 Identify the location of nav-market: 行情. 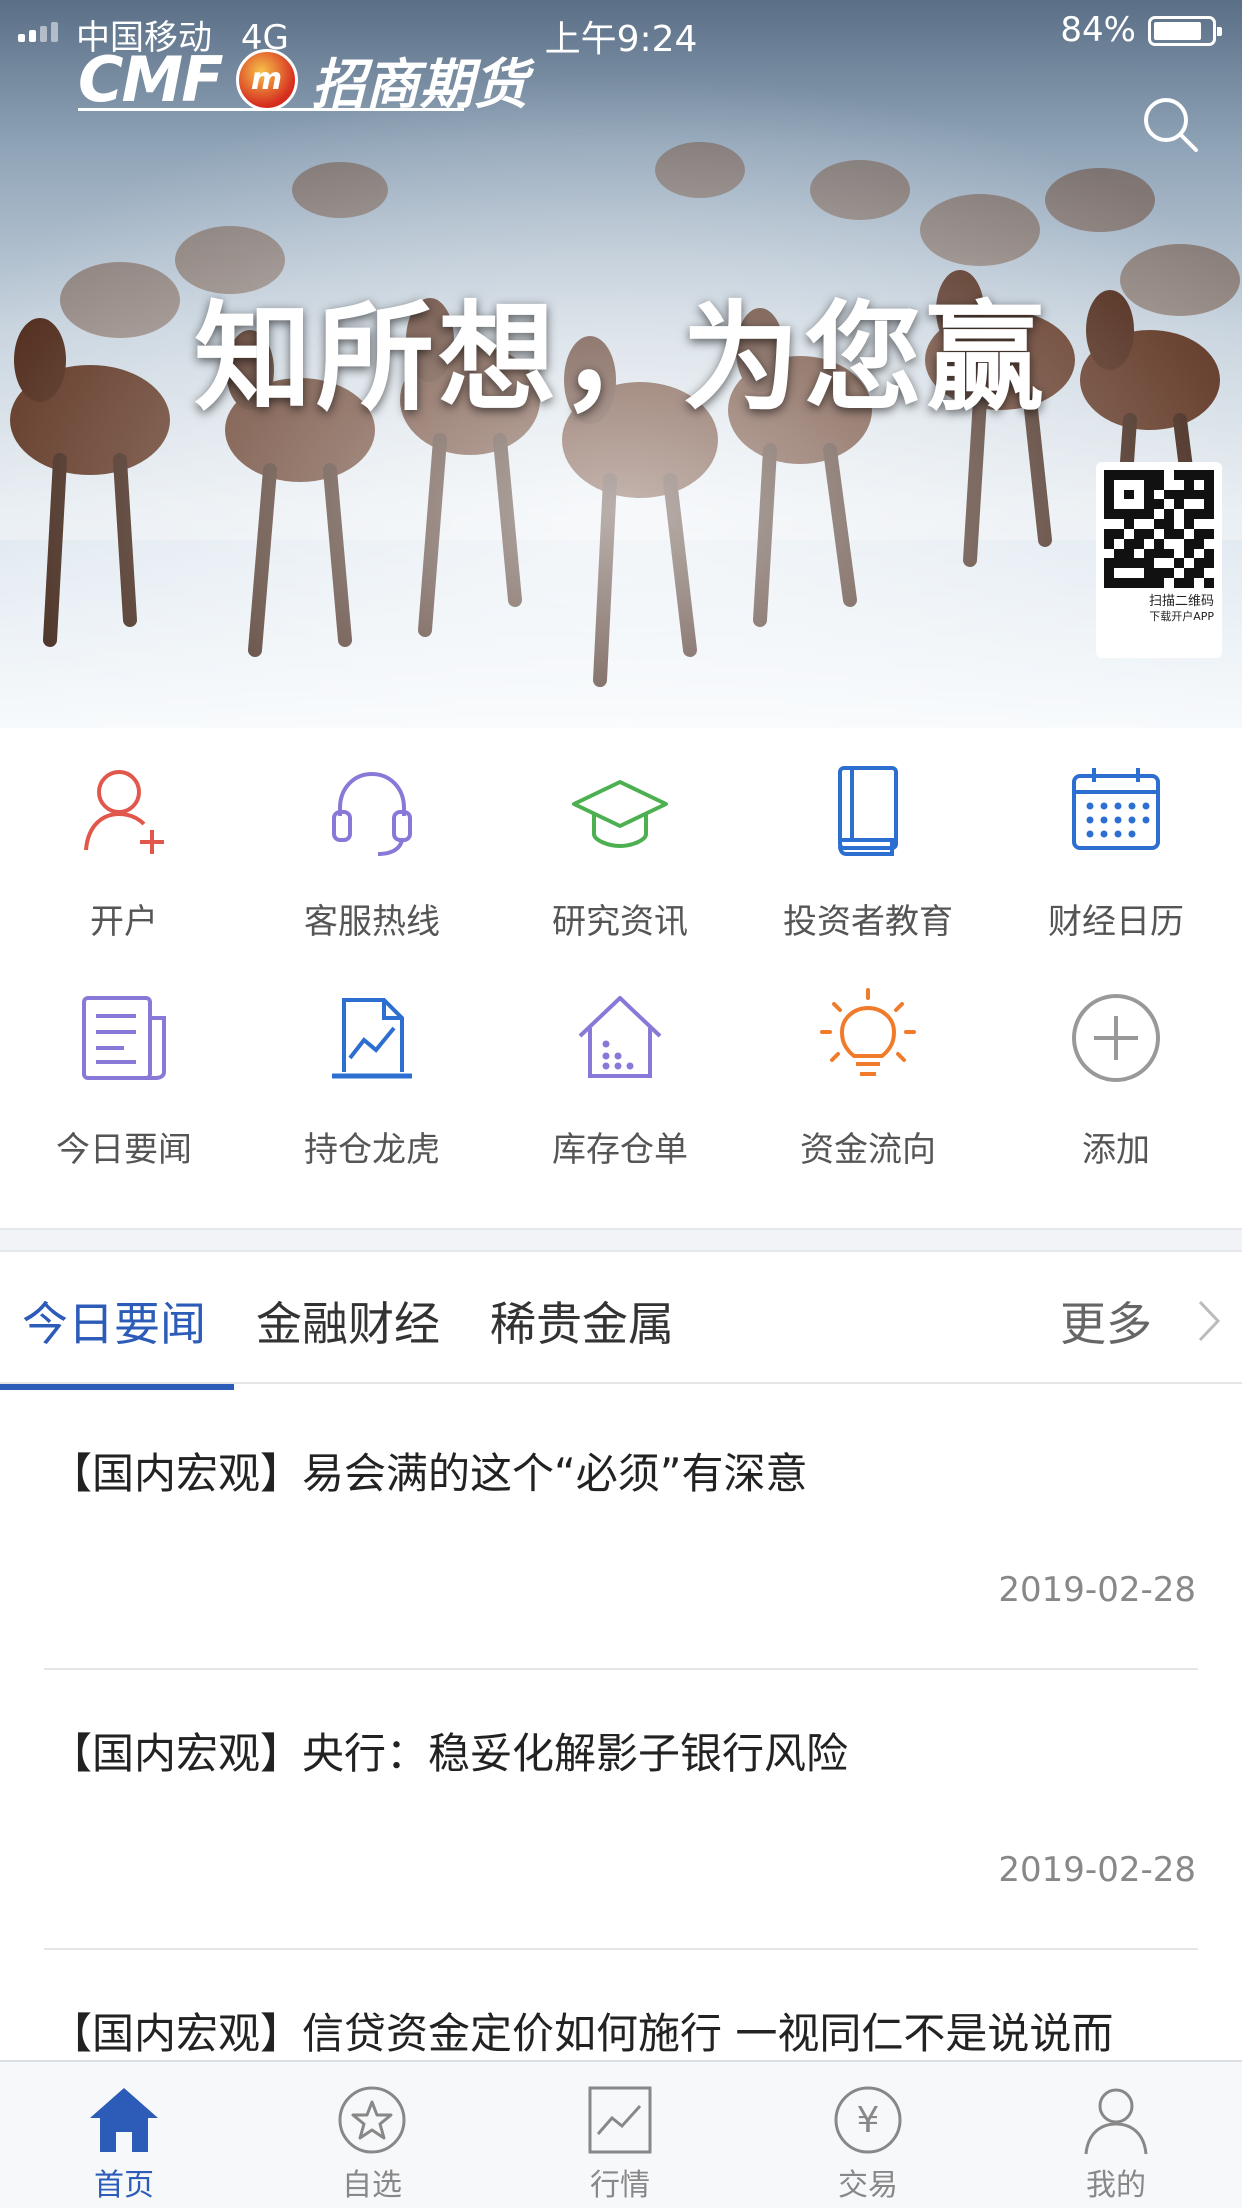
(620, 2135).